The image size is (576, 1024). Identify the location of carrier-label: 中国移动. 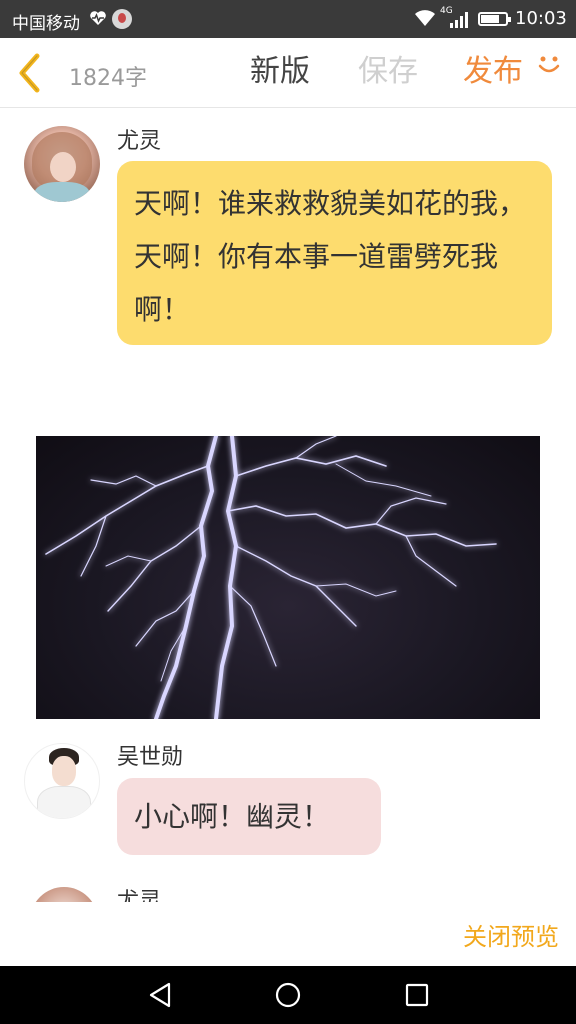
(46, 24).